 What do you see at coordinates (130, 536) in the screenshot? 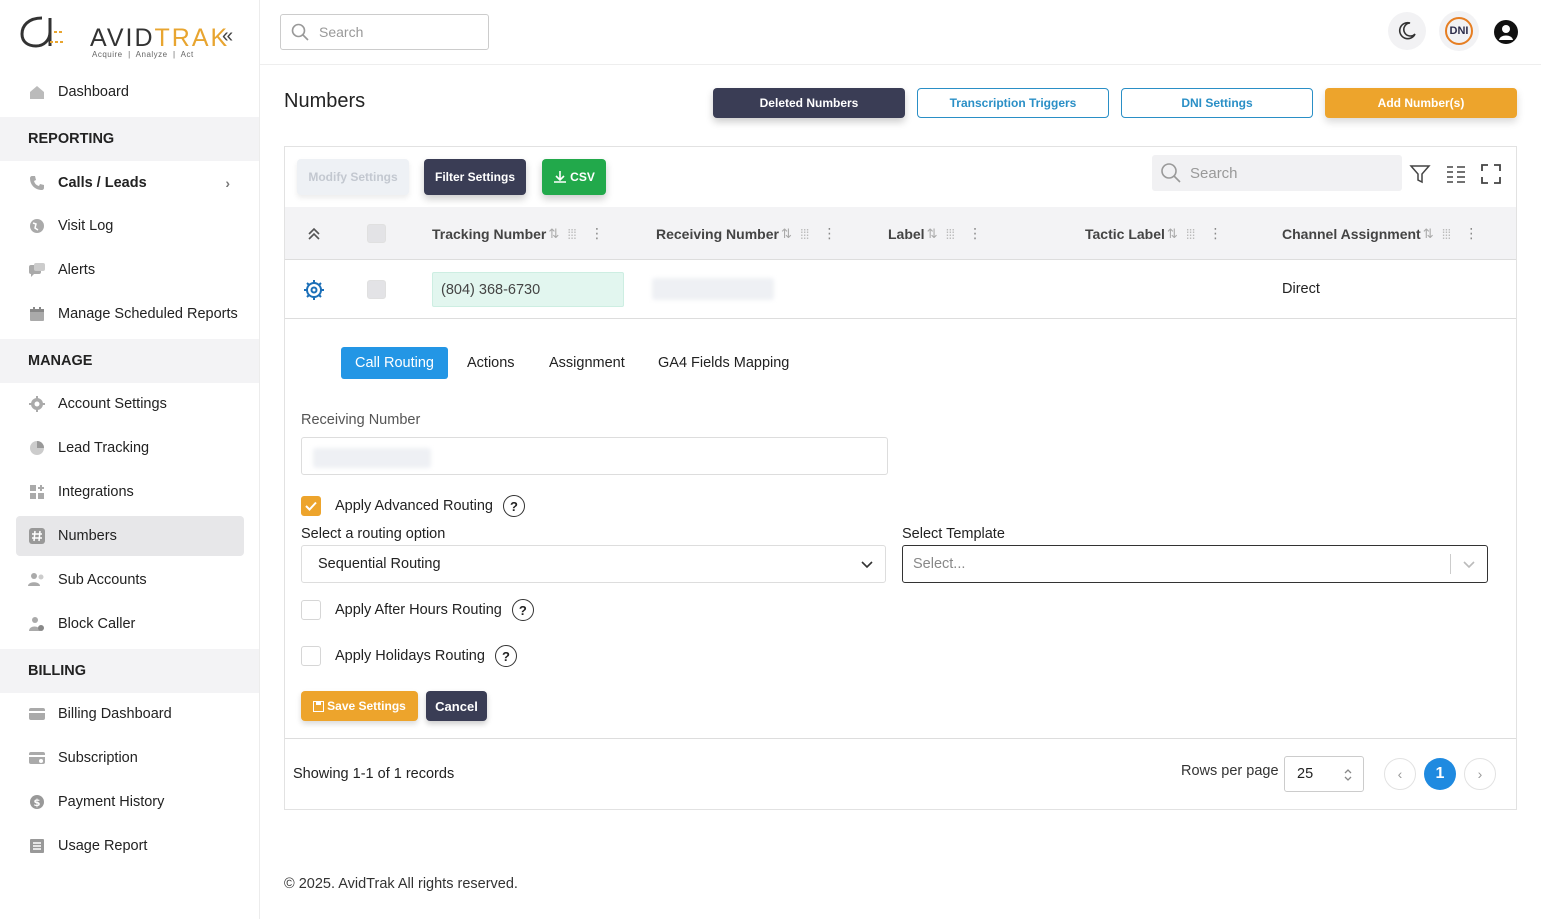
I see `sidebar-item-numbers: Numbers` at bounding box center [130, 536].